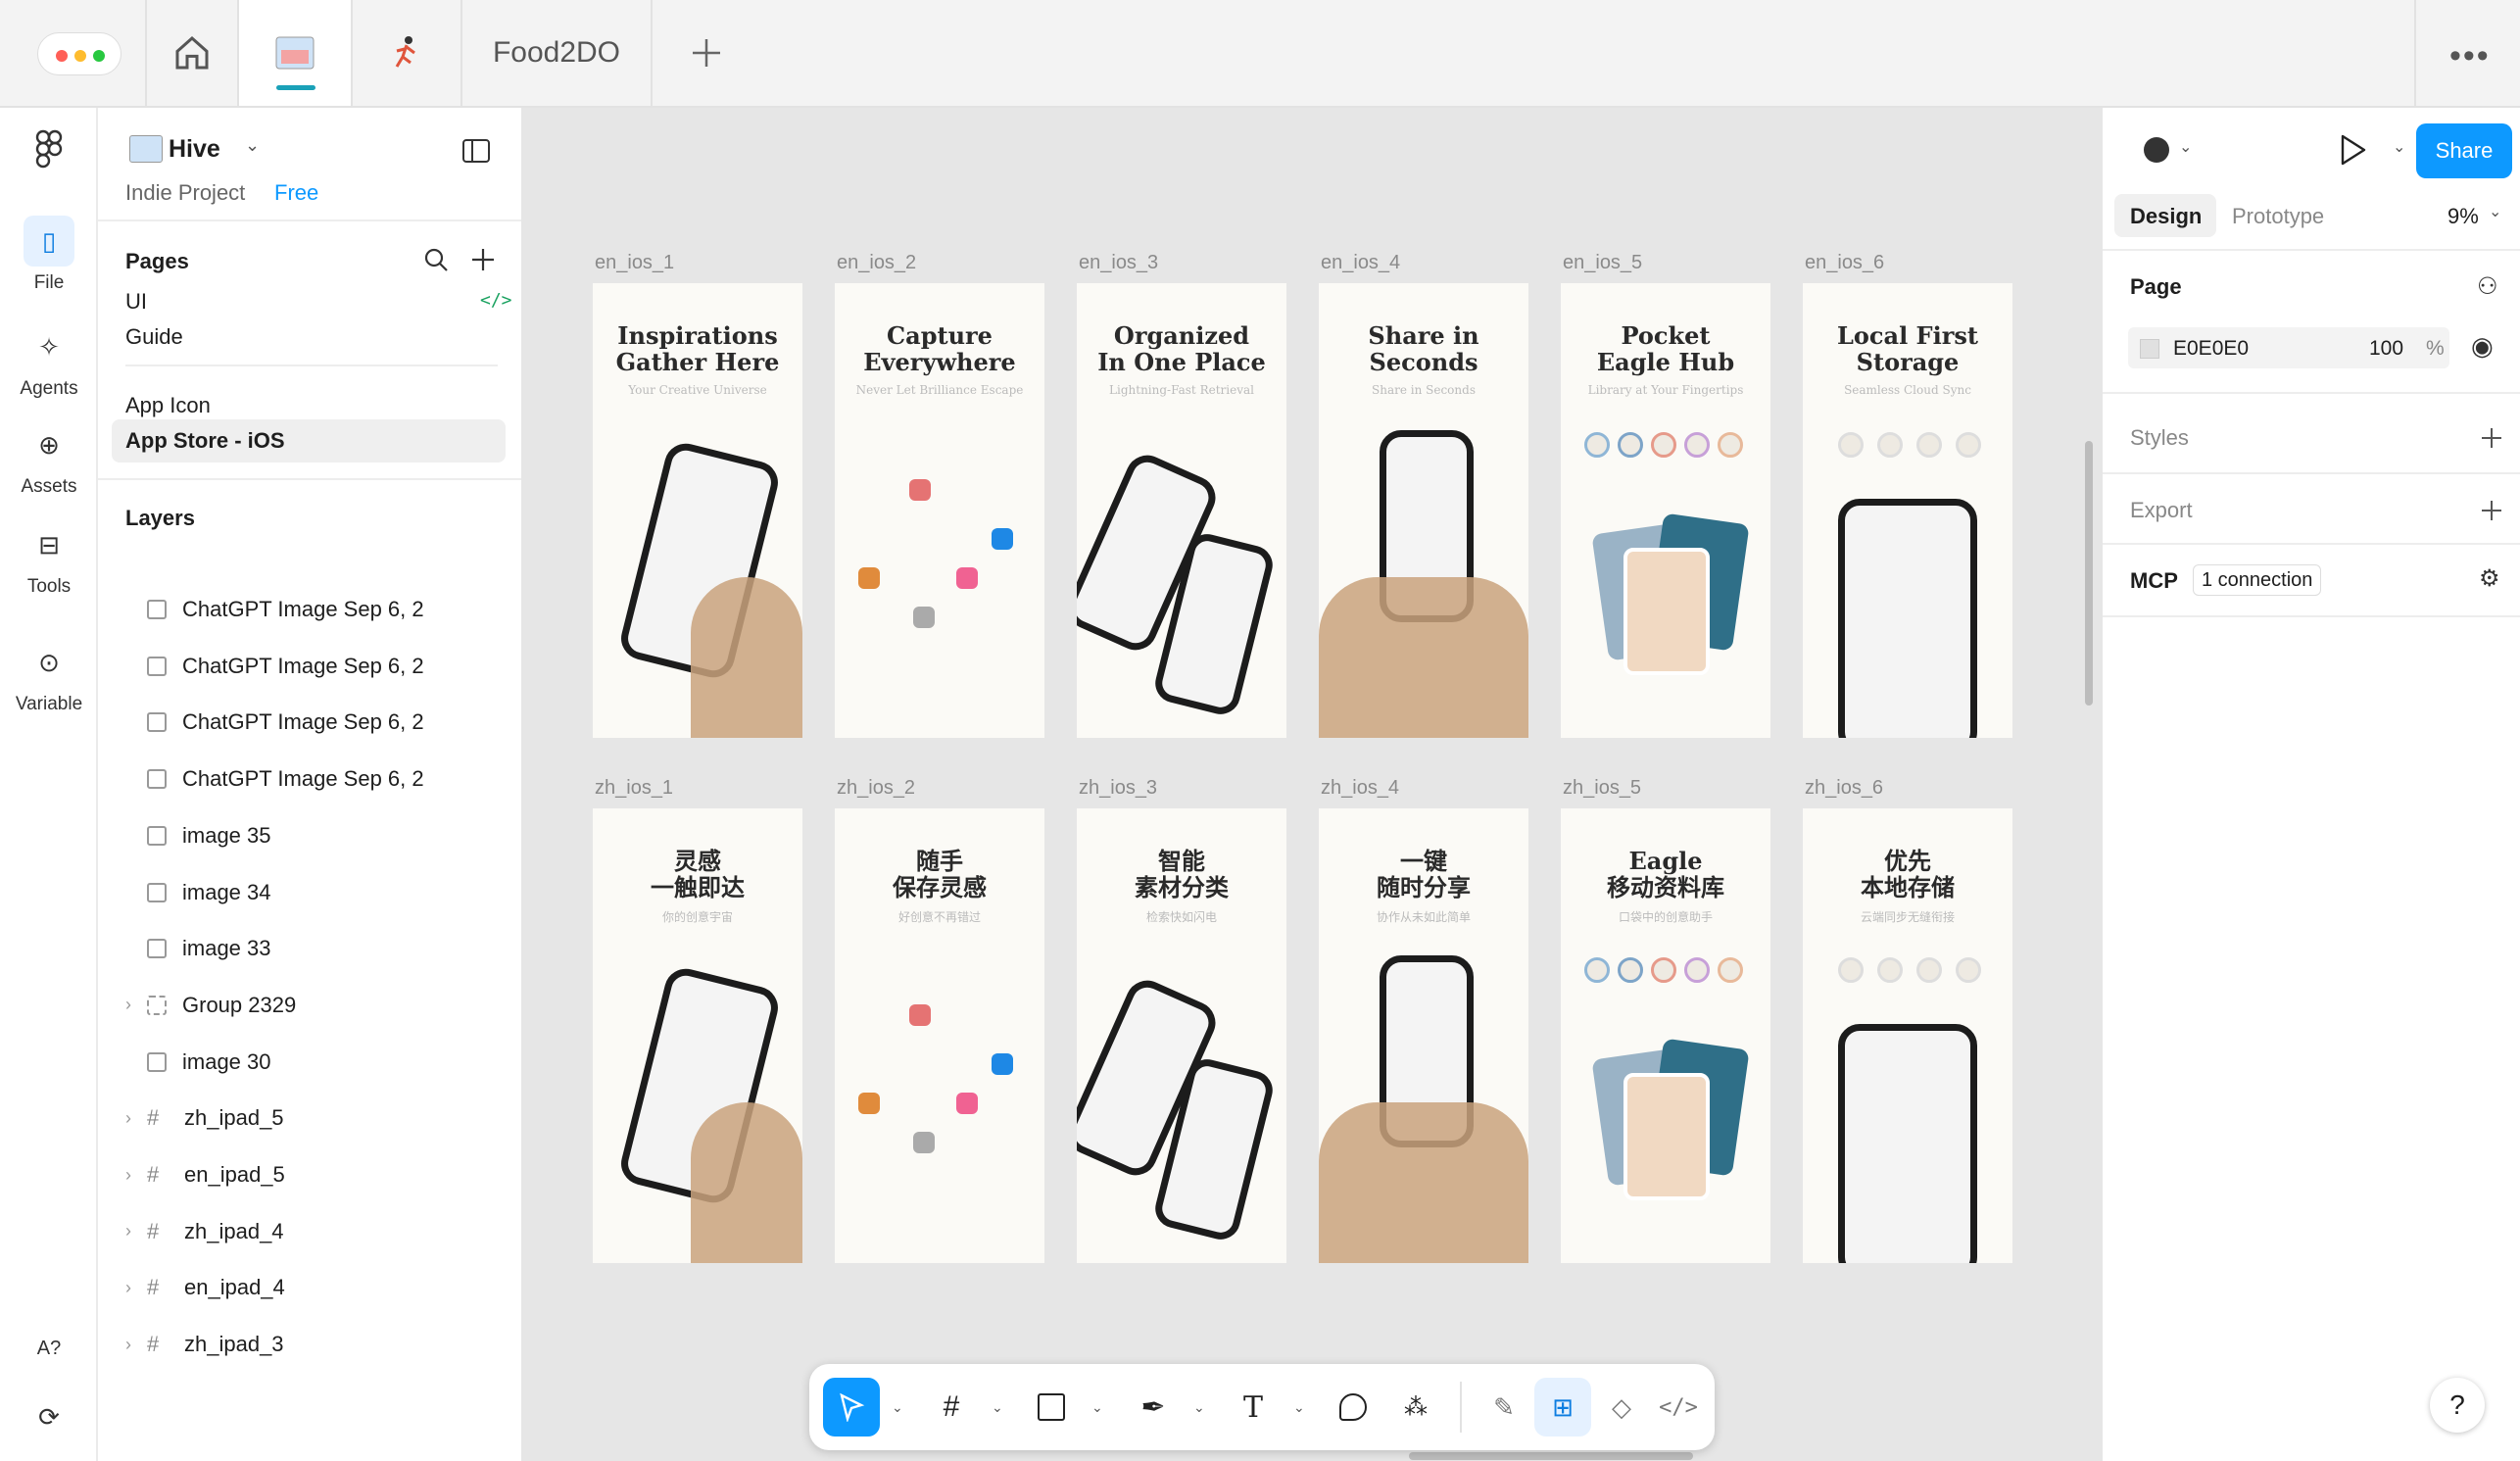  I want to click on window-controls, so click(79, 53).